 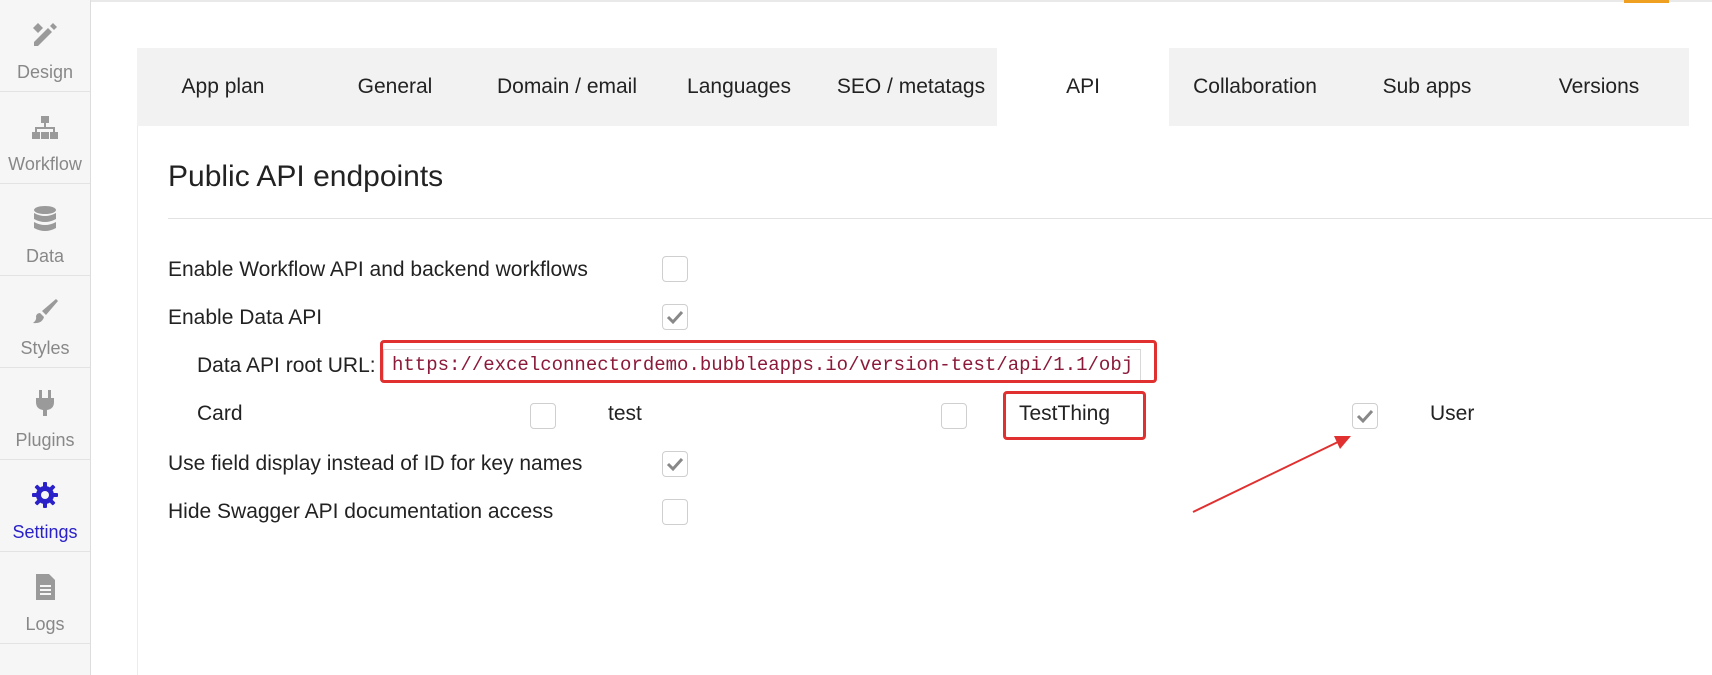 What do you see at coordinates (45, 311) in the screenshot?
I see `paintbrush-icon` at bounding box center [45, 311].